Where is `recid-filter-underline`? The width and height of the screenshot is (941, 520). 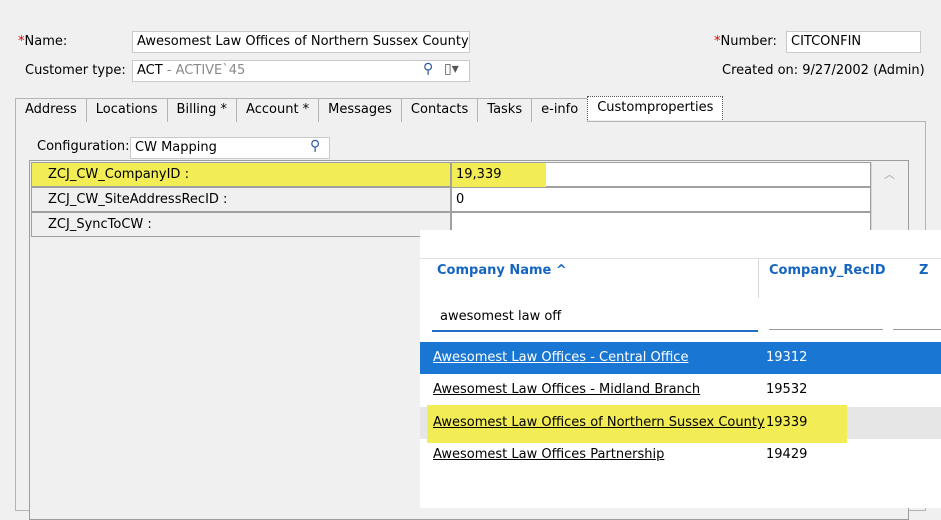
recid-filter-underline is located at coordinates (826, 329).